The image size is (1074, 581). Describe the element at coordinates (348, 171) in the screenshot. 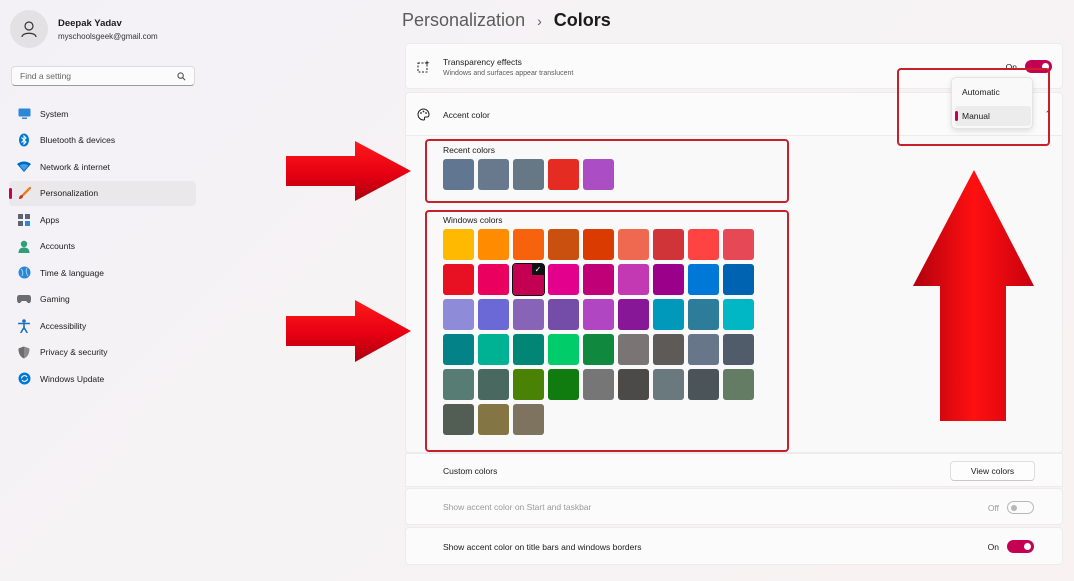

I see `arrow-right-recent-colors` at that location.